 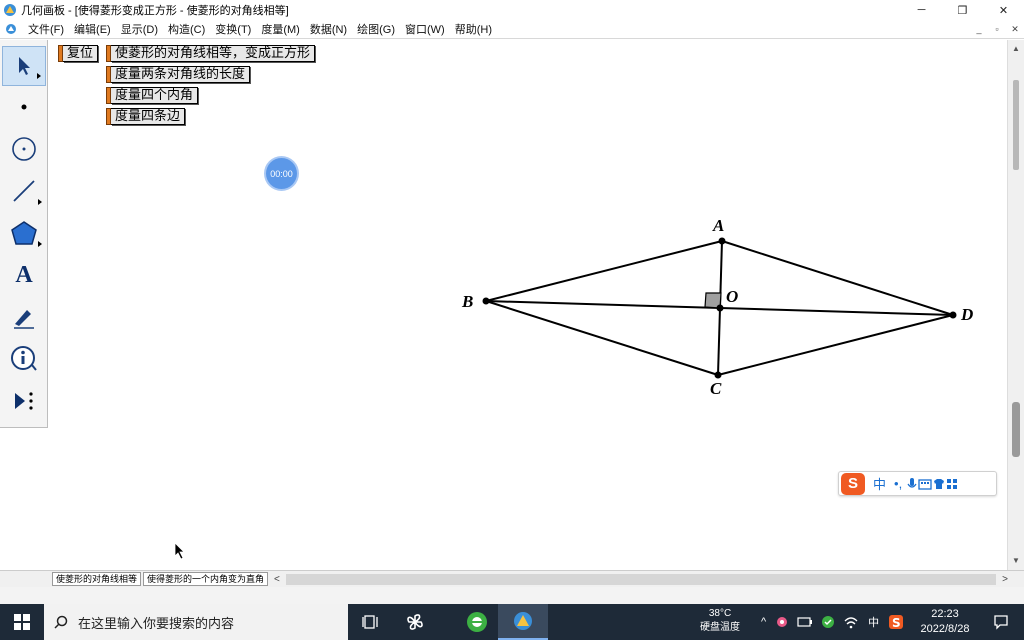 I want to click on page-tab-2: 使得菱形的一个内角变为直角, so click(x=206, y=579).